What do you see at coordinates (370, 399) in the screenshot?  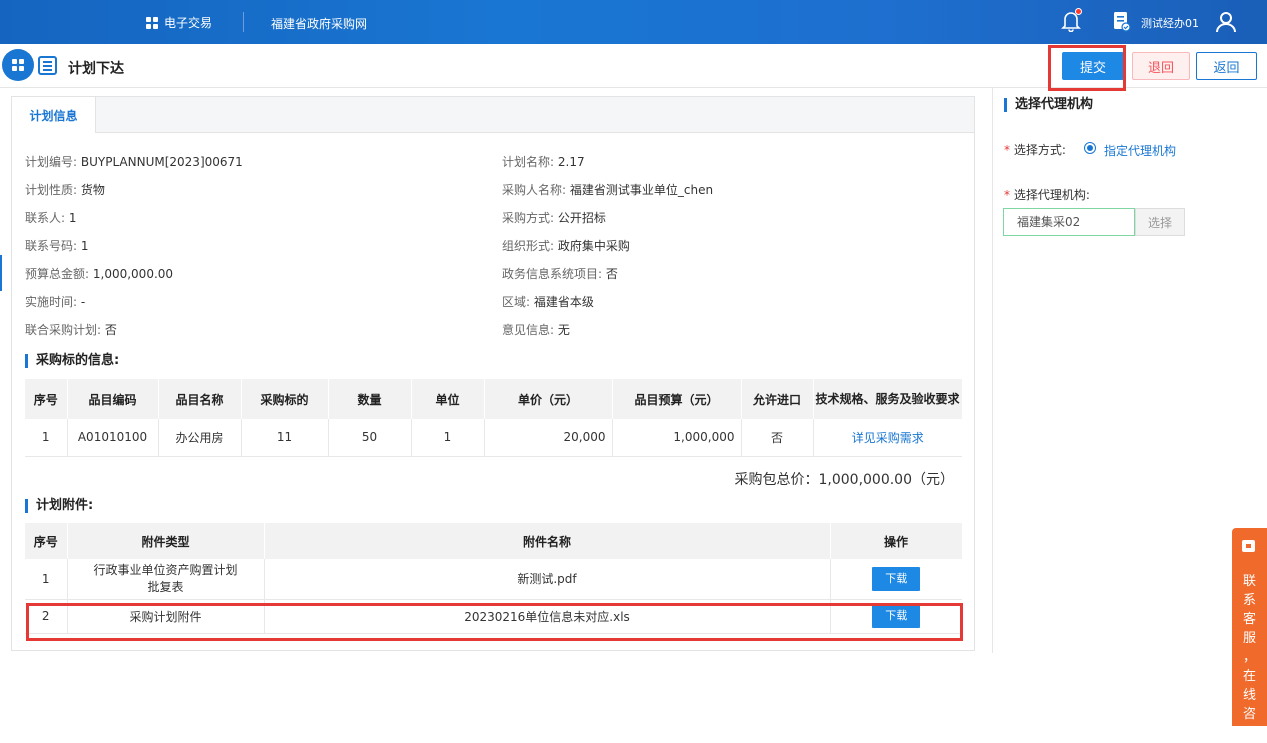 I see `column-header: 数量` at bounding box center [370, 399].